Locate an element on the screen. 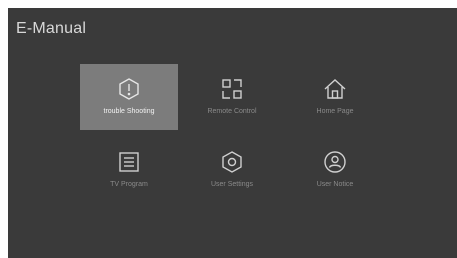 The height and width of the screenshot is (258, 457). menu-item-tv-program: TV Program is located at coordinates (129, 170).